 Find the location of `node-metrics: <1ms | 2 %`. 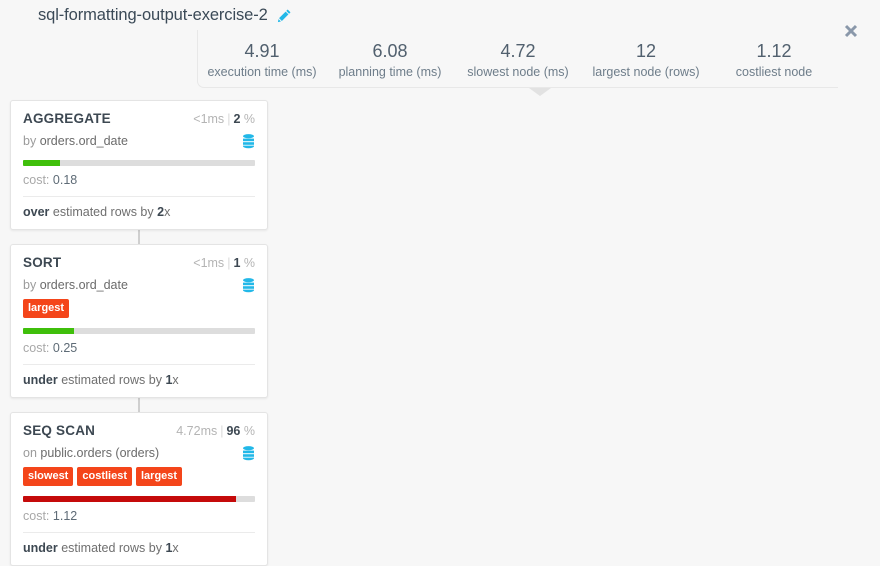

node-metrics: <1ms | 2 % is located at coordinates (224, 119).